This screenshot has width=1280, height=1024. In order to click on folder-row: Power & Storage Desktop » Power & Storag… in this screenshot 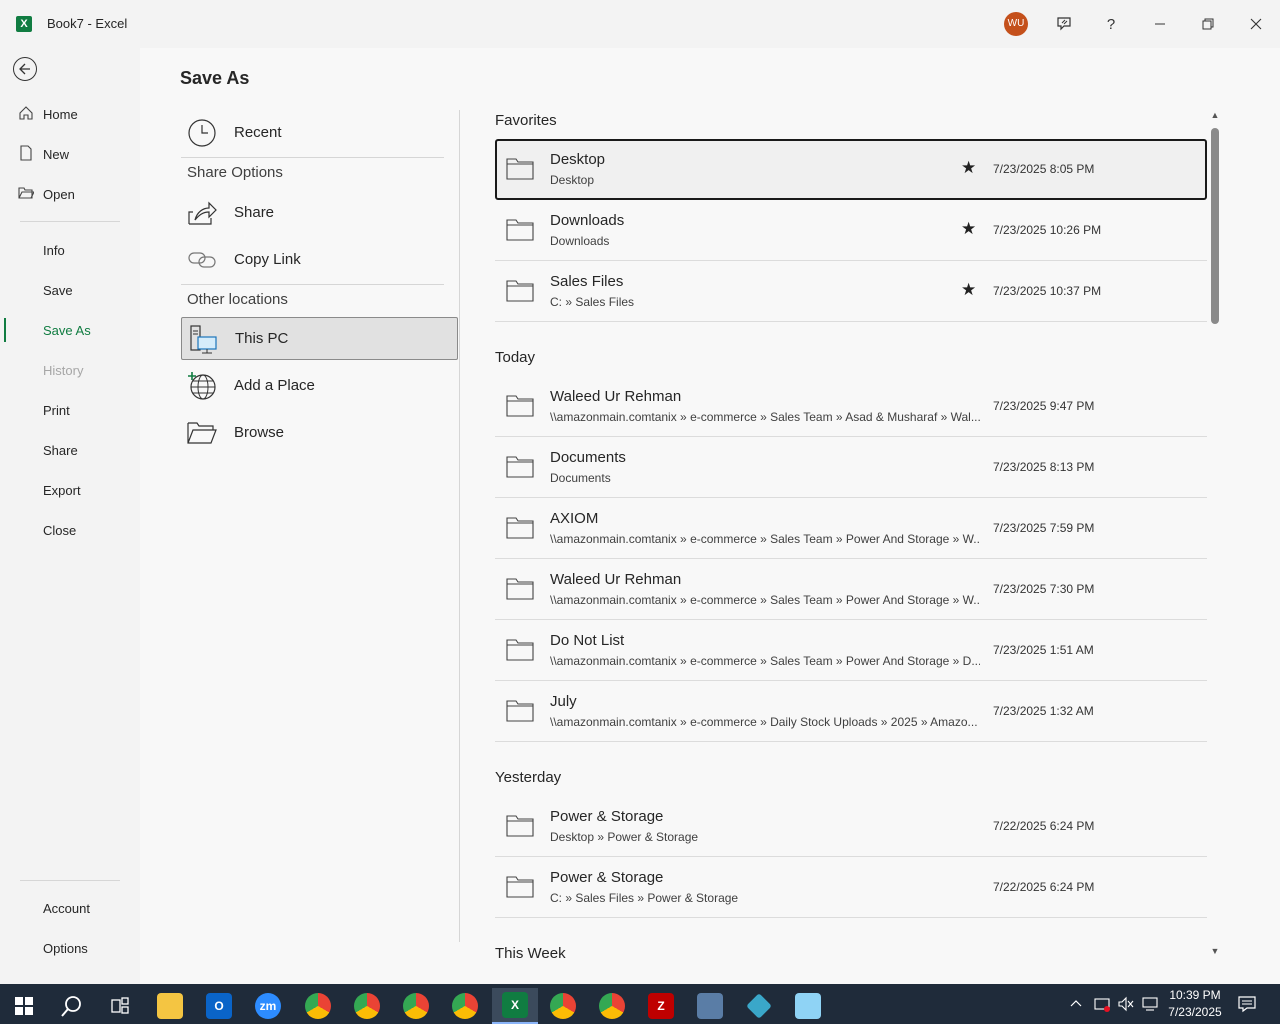, I will do `click(851, 826)`.